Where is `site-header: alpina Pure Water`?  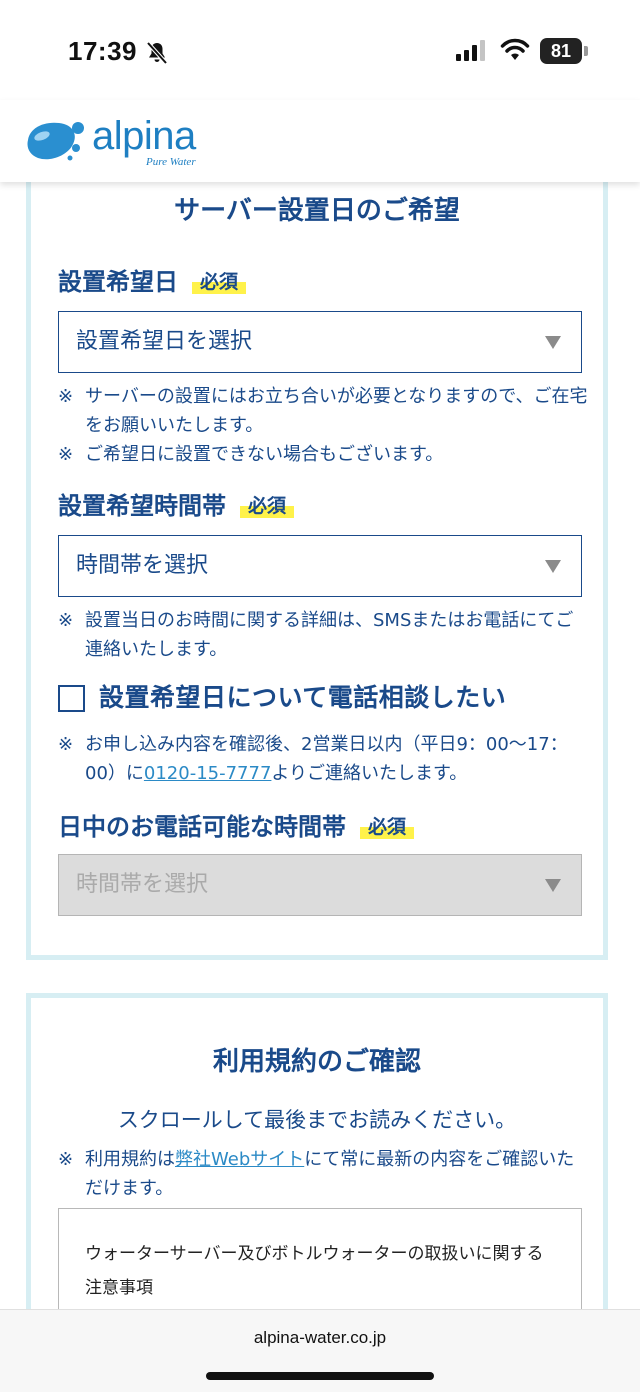
site-header: alpina Pure Water is located at coordinates (320, 141).